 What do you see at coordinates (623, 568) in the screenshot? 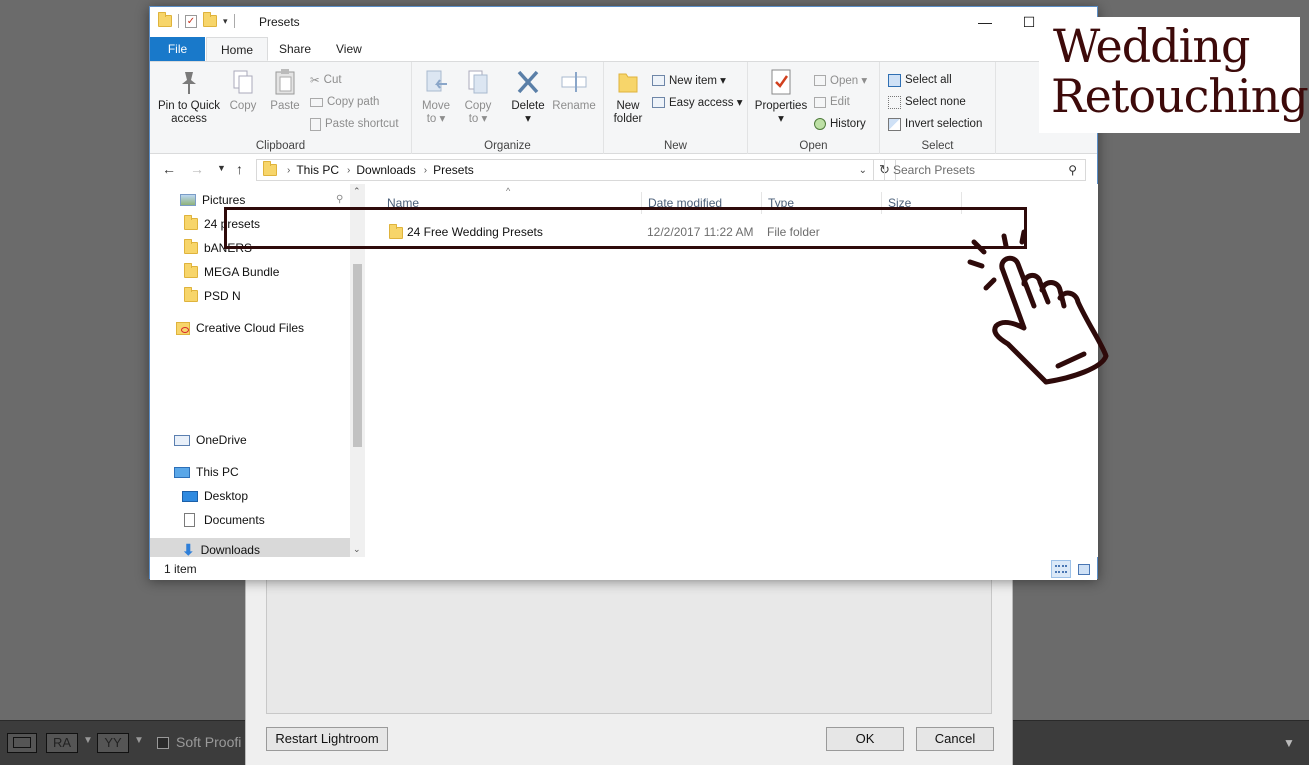
I see `status-bar: 1 item` at bounding box center [623, 568].